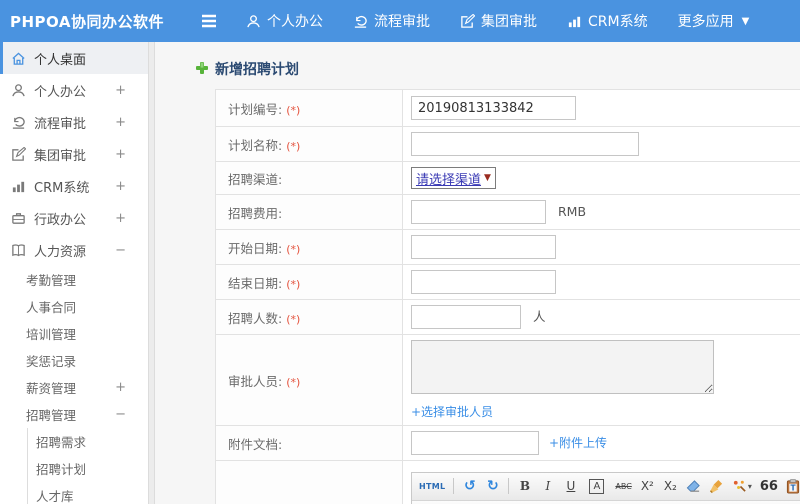  What do you see at coordinates (572, 211) in the screenshot?
I see `currency-suffix: RMB` at bounding box center [572, 211].